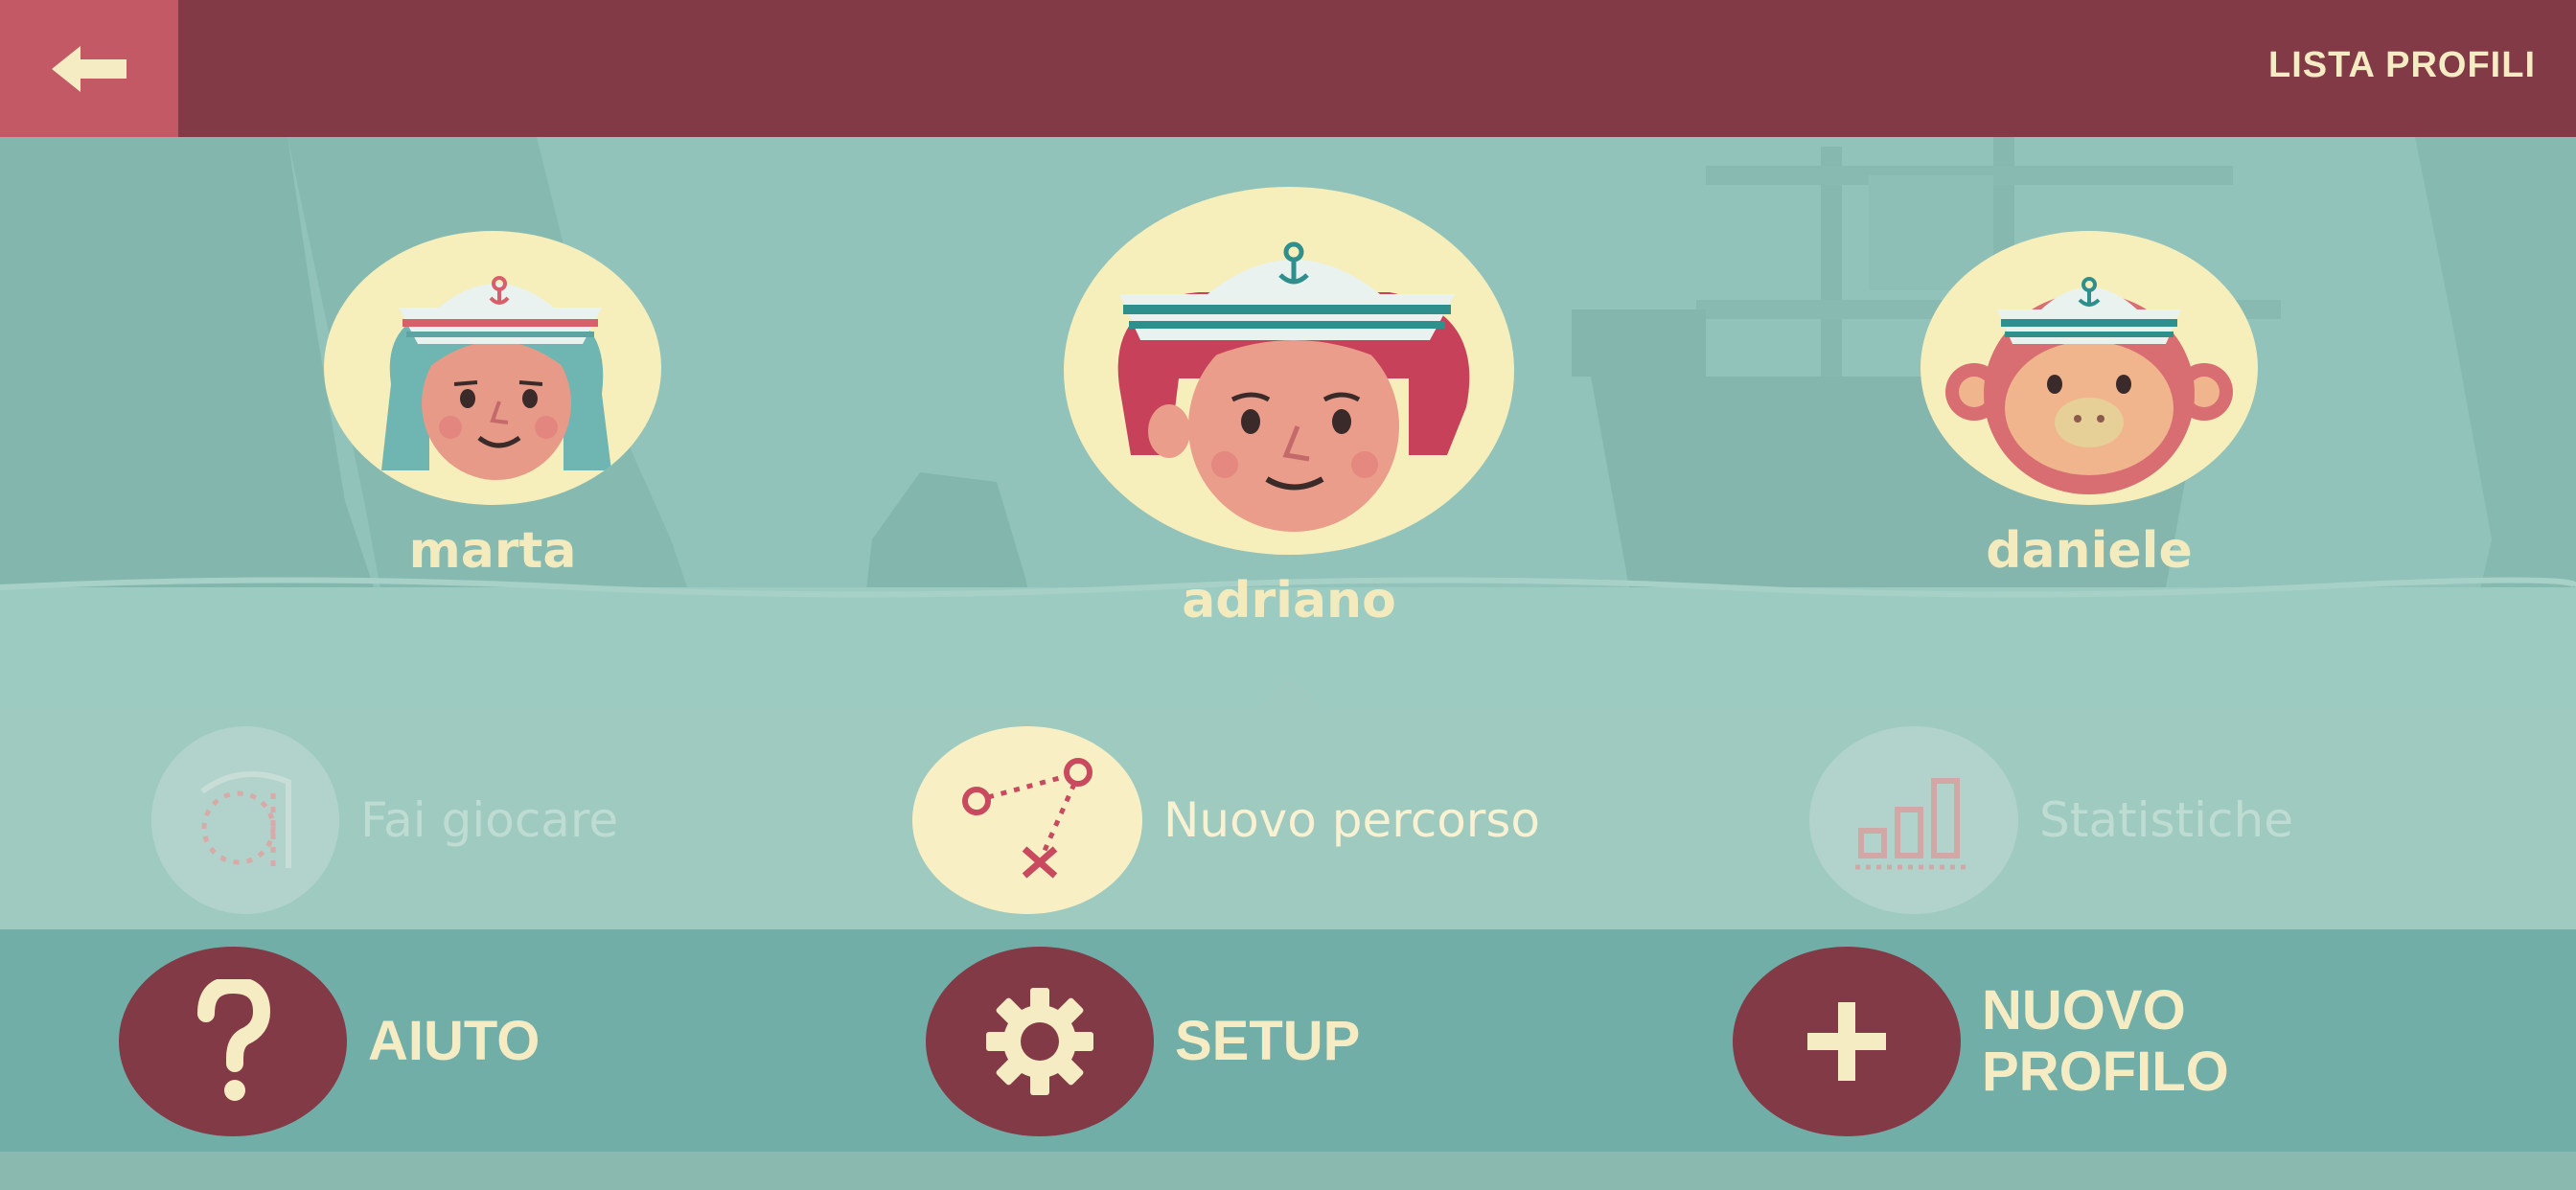 The width and height of the screenshot is (2576, 1190). Describe the element at coordinates (1913, 820) in the screenshot. I see `bar-chart-icon` at that location.